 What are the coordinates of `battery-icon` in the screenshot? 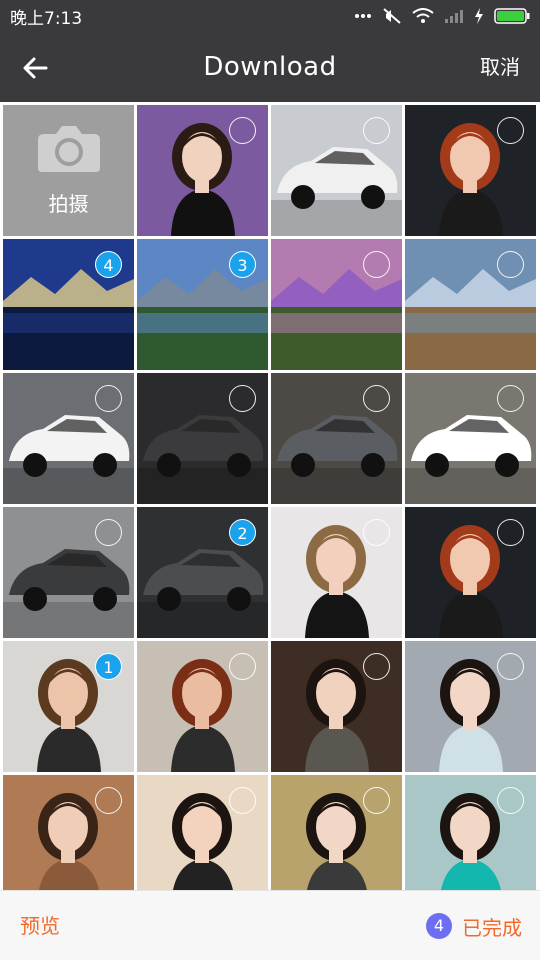 It's located at (512, 16).